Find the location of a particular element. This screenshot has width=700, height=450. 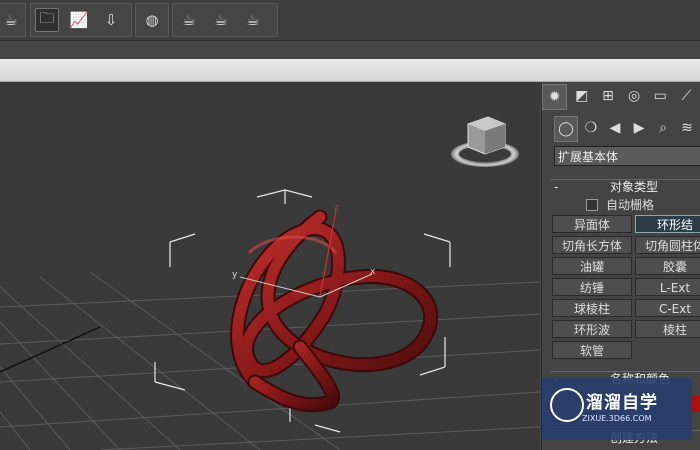

object-button: 软管 is located at coordinates (592, 350).